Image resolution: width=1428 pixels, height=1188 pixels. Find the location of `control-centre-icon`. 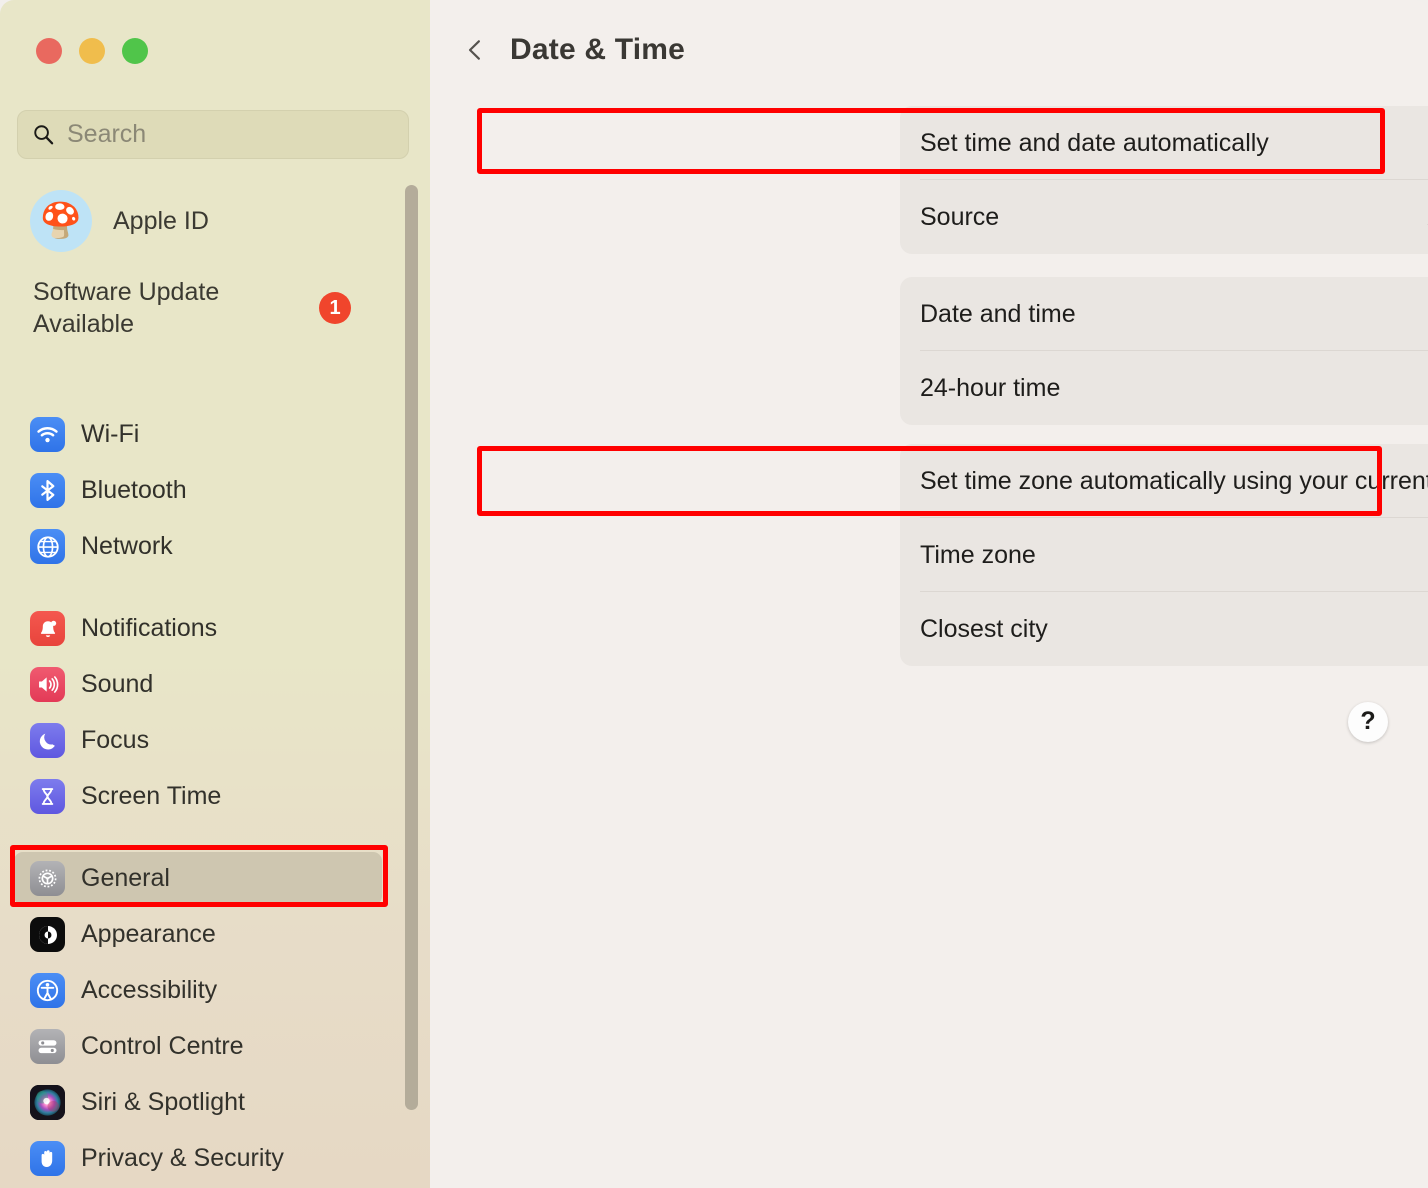

control-centre-icon is located at coordinates (47, 1046).